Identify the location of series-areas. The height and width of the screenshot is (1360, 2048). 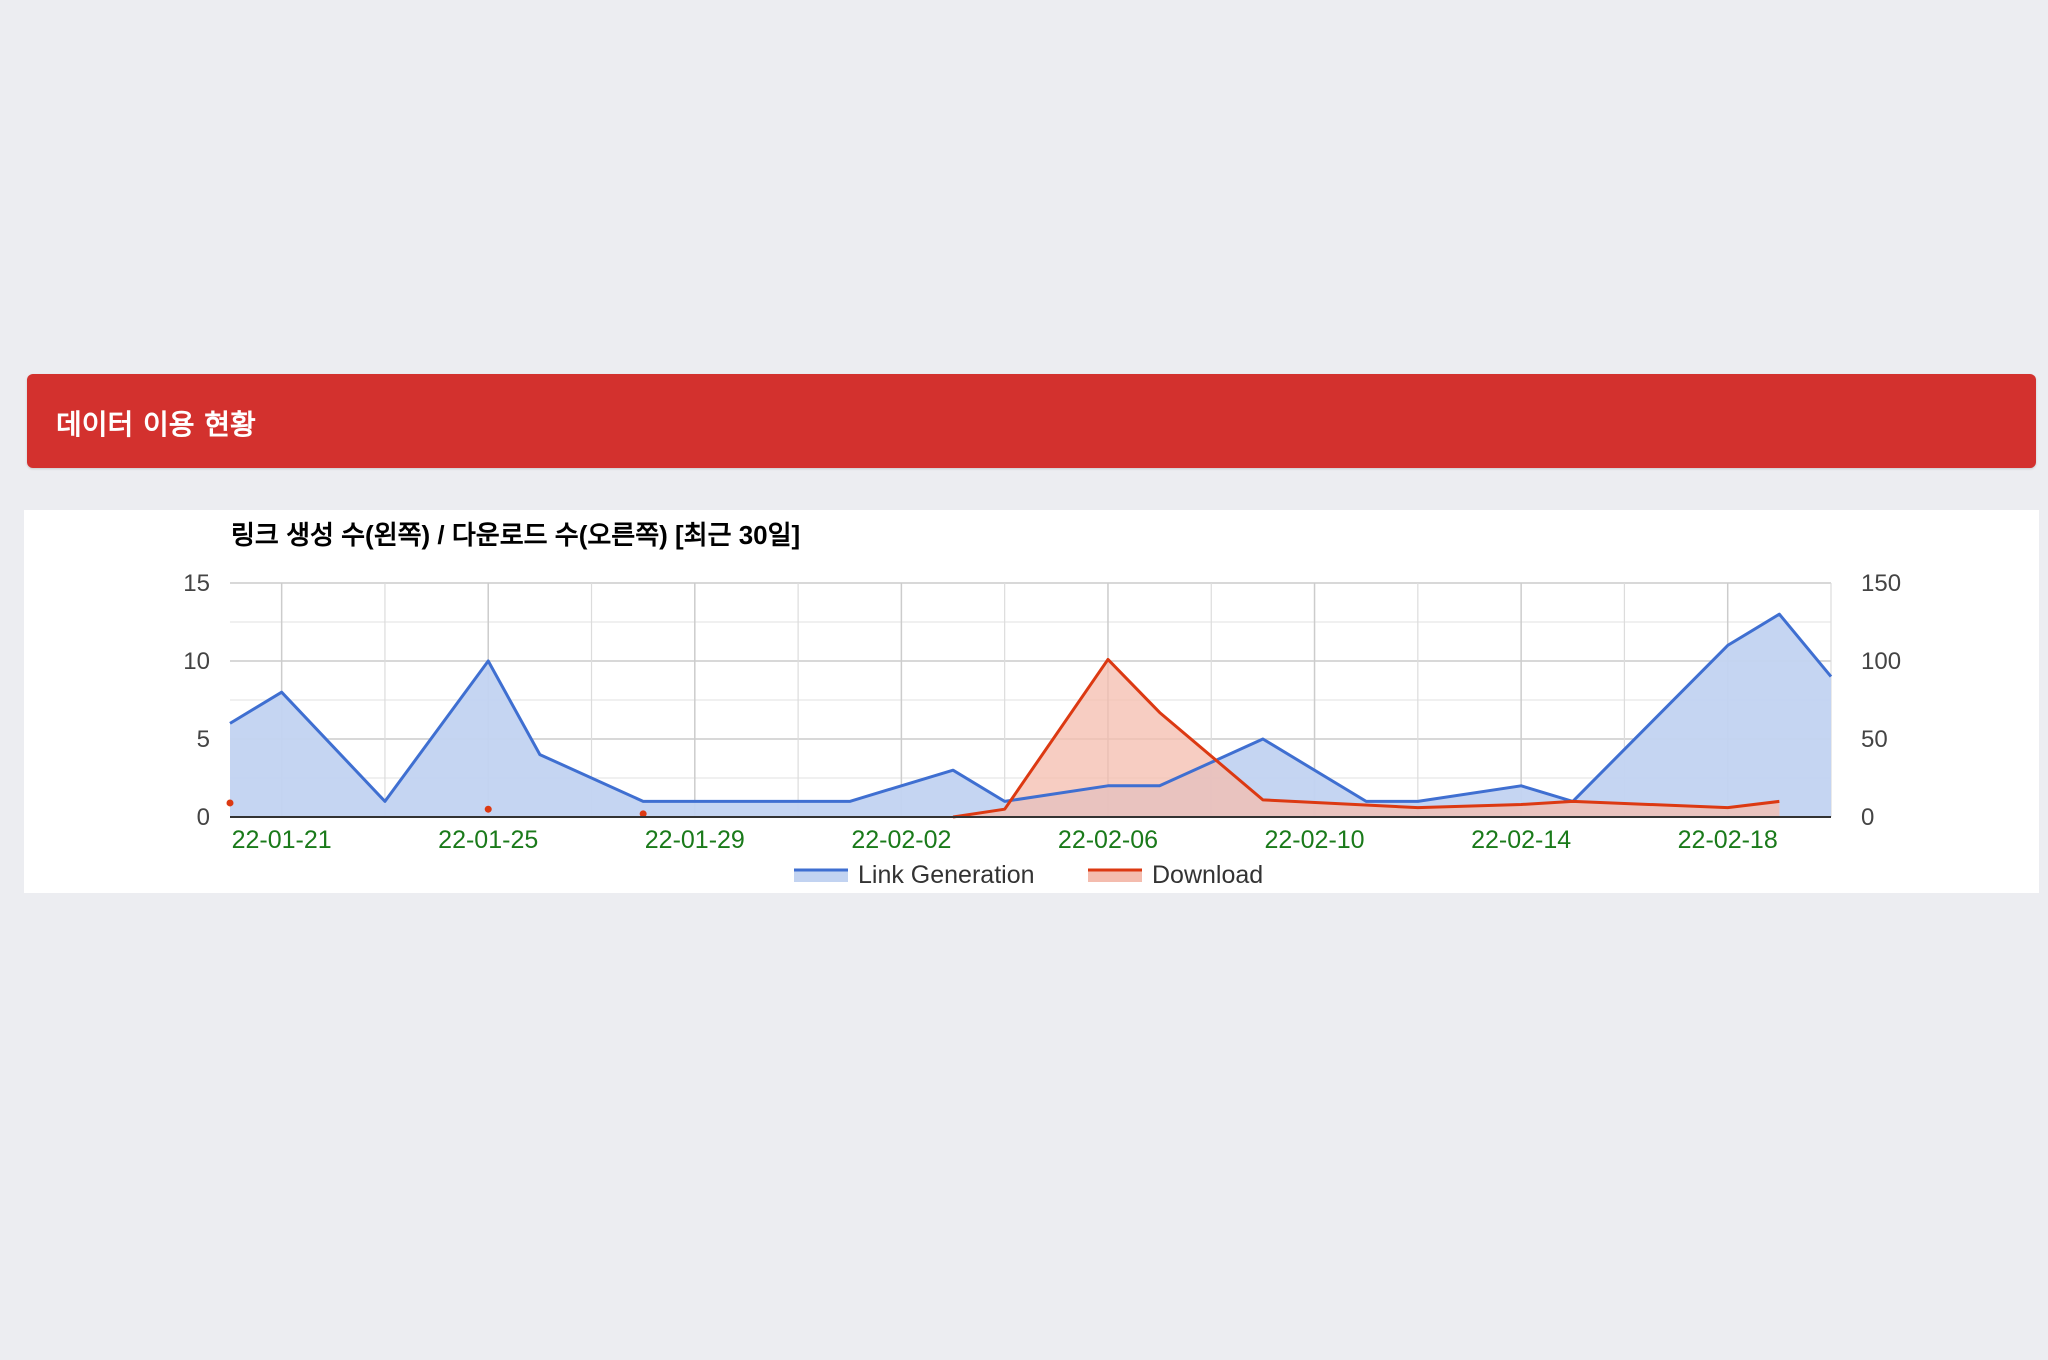
(1030, 715).